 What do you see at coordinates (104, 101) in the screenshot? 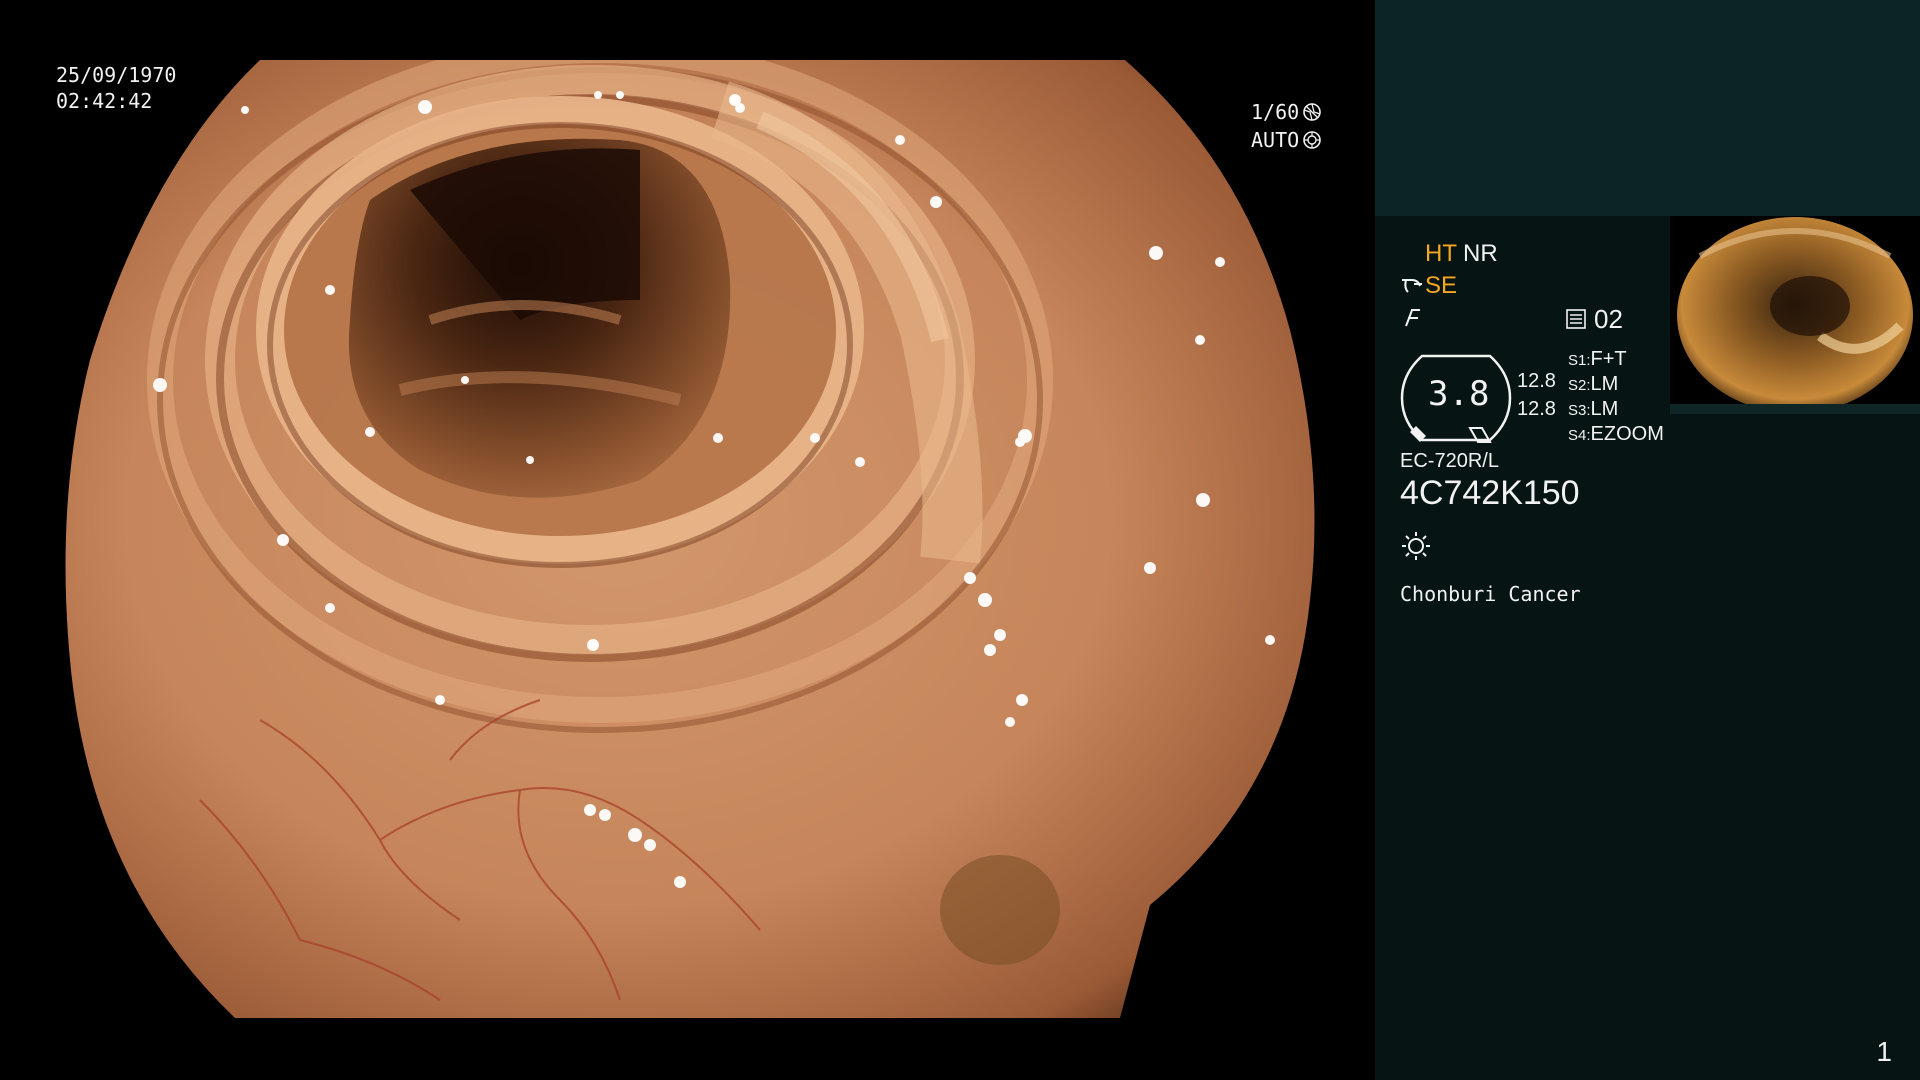
I see `time-text: 02:42:42` at bounding box center [104, 101].